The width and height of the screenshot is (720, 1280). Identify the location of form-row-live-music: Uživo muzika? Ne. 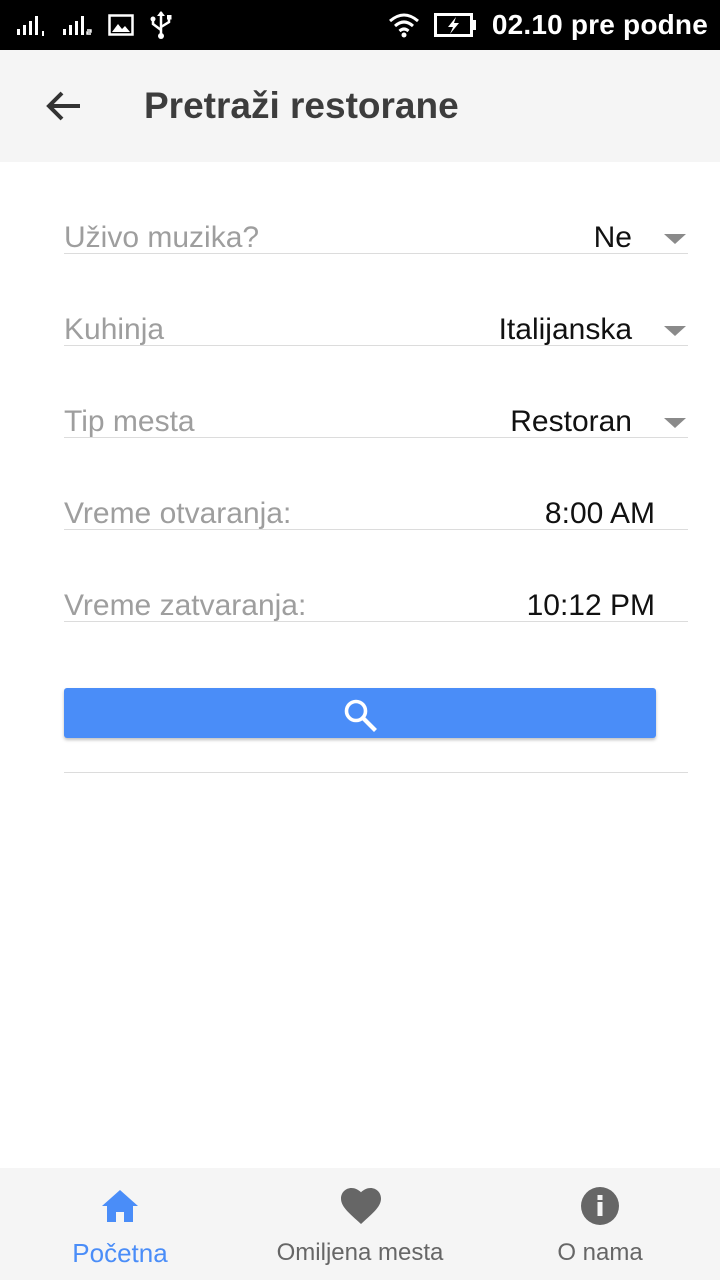
(376, 208).